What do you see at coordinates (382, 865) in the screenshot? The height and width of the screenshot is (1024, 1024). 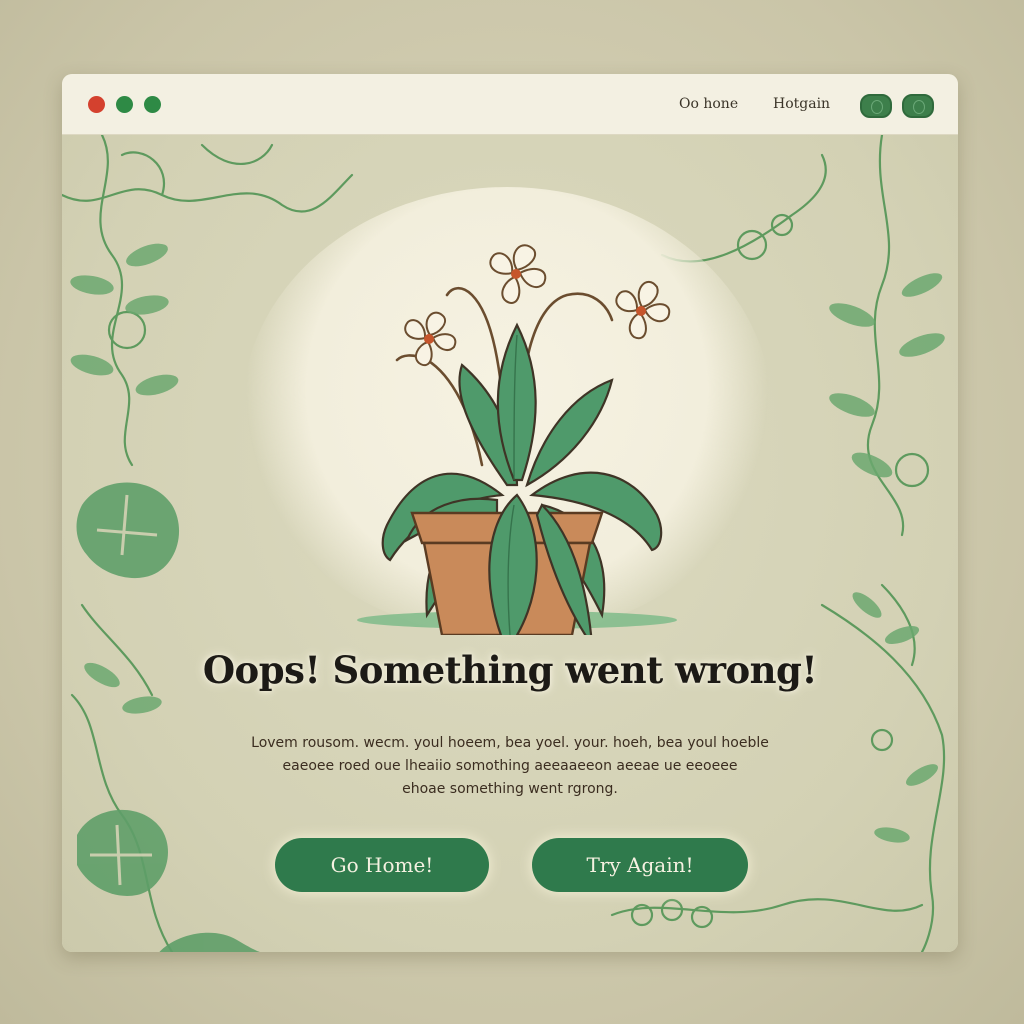 I see `go-home-button: Go Home!` at bounding box center [382, 865].